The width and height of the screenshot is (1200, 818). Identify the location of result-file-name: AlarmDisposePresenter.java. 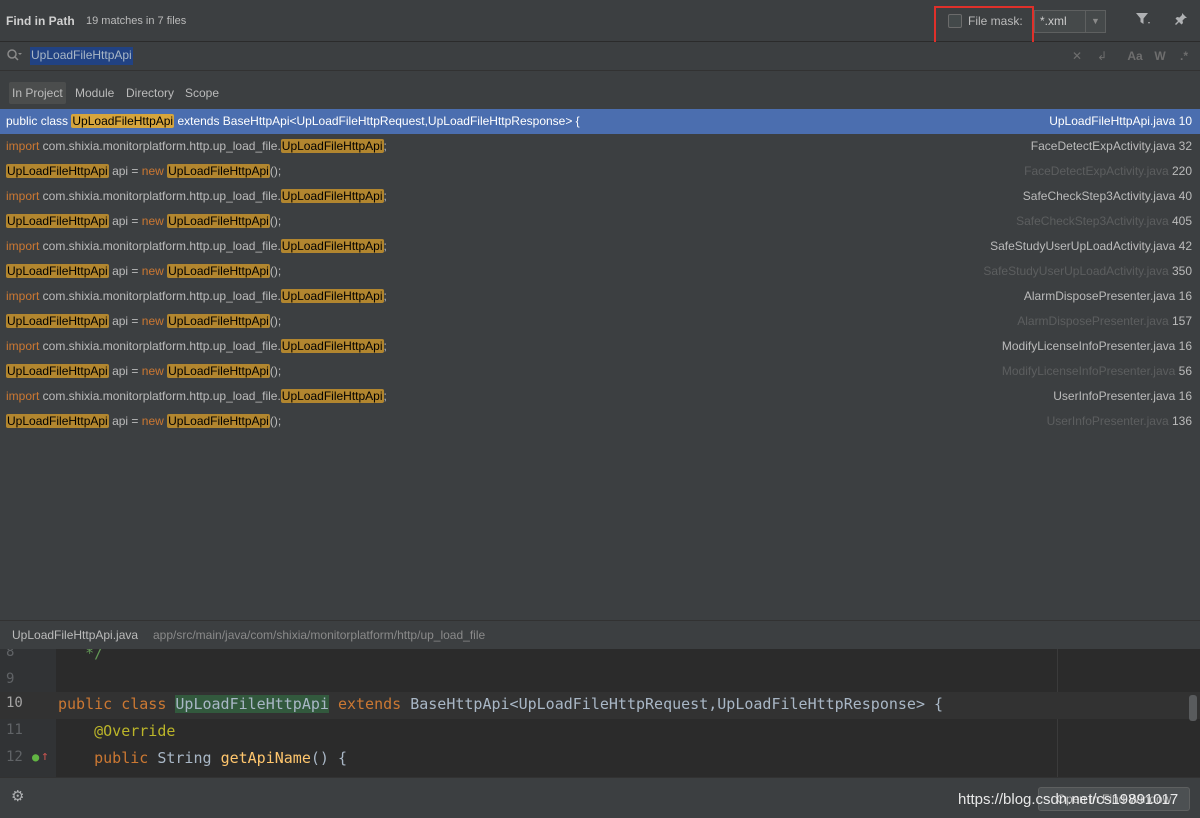
(1099, 296).